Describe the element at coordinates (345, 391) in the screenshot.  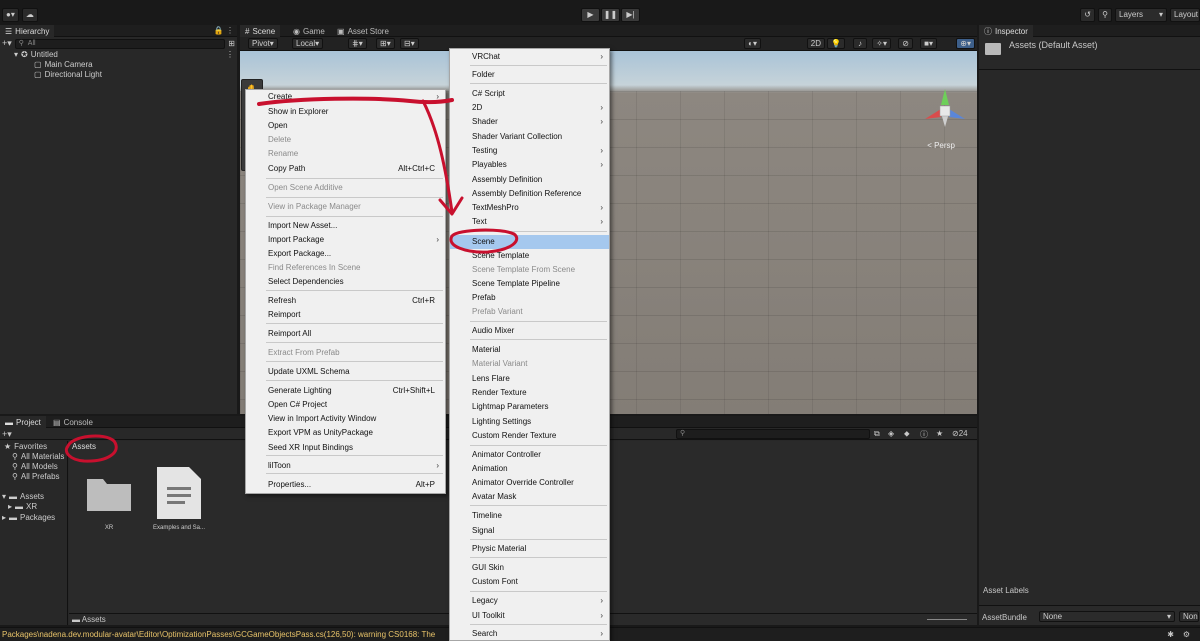
I see `menu-item-generate-lighting: Generate Lighting Ctrl+Shift+L` at that location.